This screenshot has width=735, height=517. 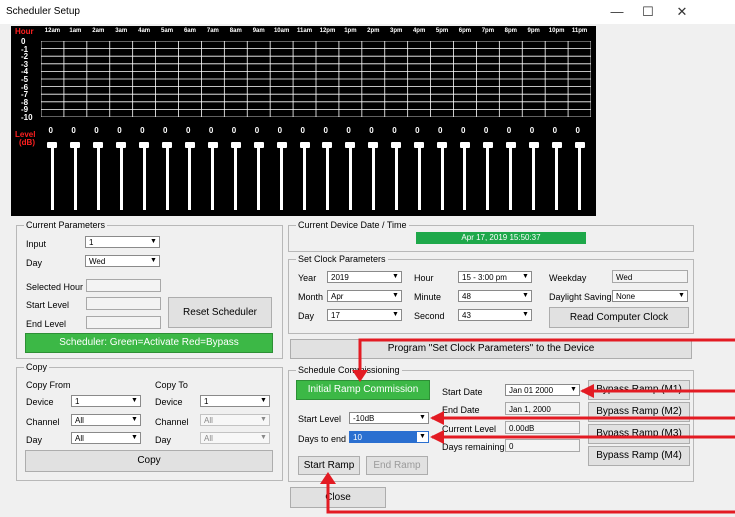 What do you see at coordinates (149, 461) in the screenshot?
I see `copy-button: Copy` at bounding box center [149, 461].